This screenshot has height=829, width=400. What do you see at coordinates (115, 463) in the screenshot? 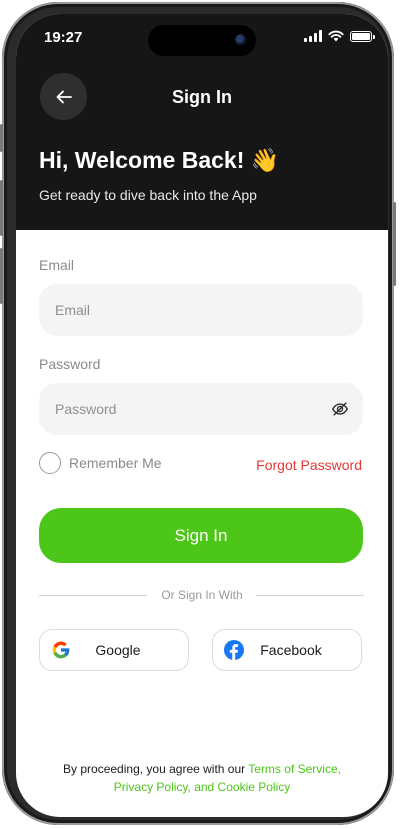
I see `remember-me-label: Remember Me` at bounding box center [115, 463].